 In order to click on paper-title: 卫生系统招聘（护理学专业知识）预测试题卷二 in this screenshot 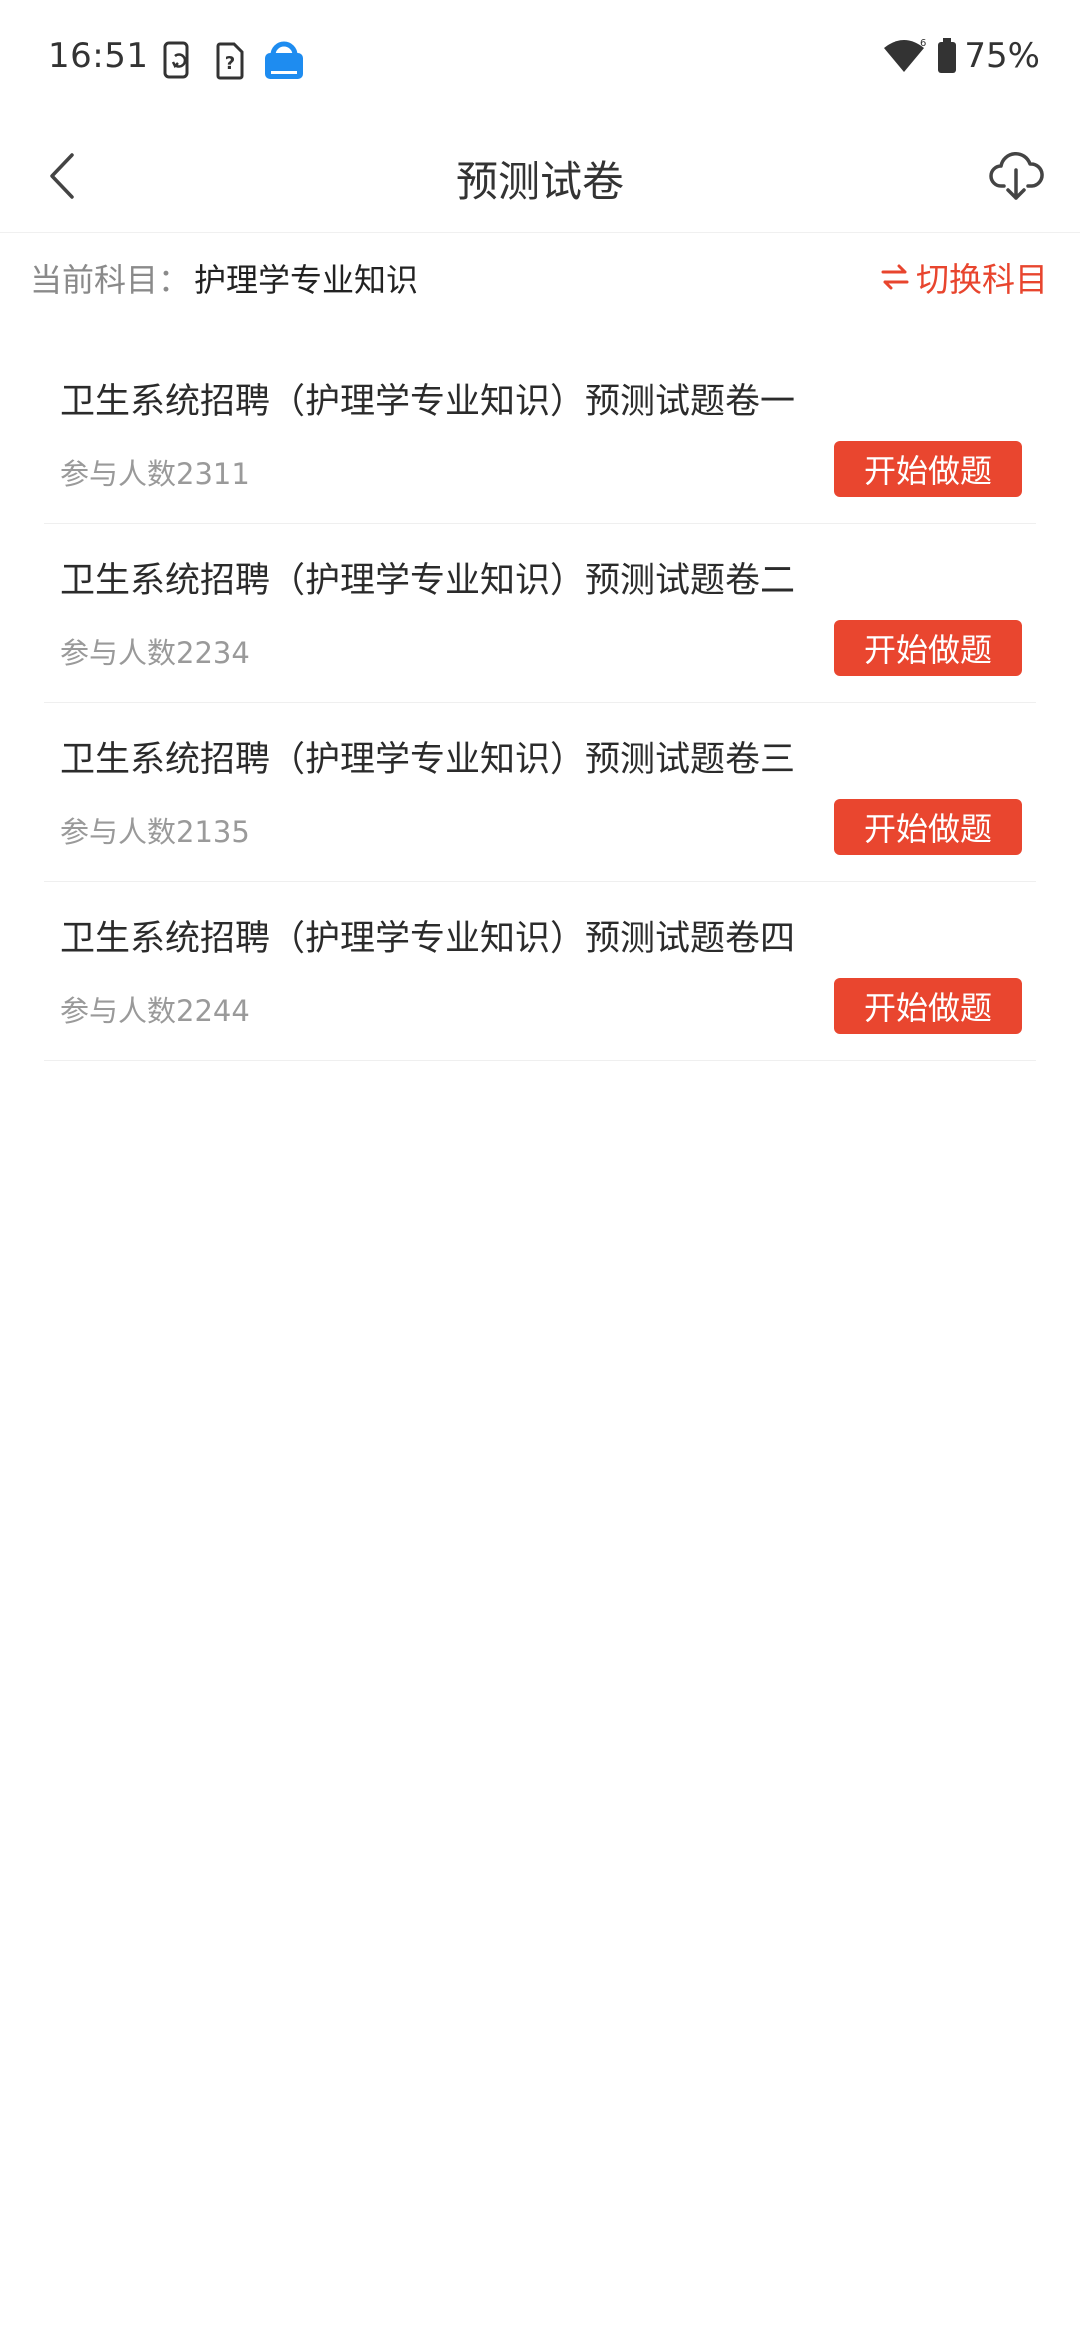, I will do `click(428, 581)`.